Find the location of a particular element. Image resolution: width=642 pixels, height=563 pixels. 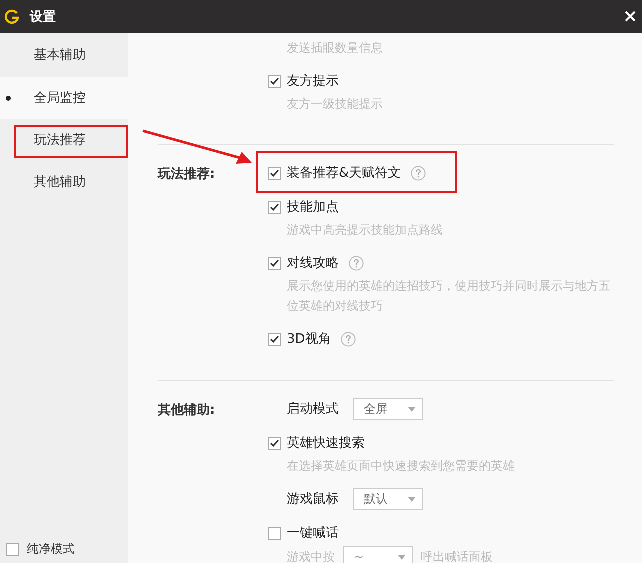

option-label: 游戏鼠标 is located at coordinates (313, 499).